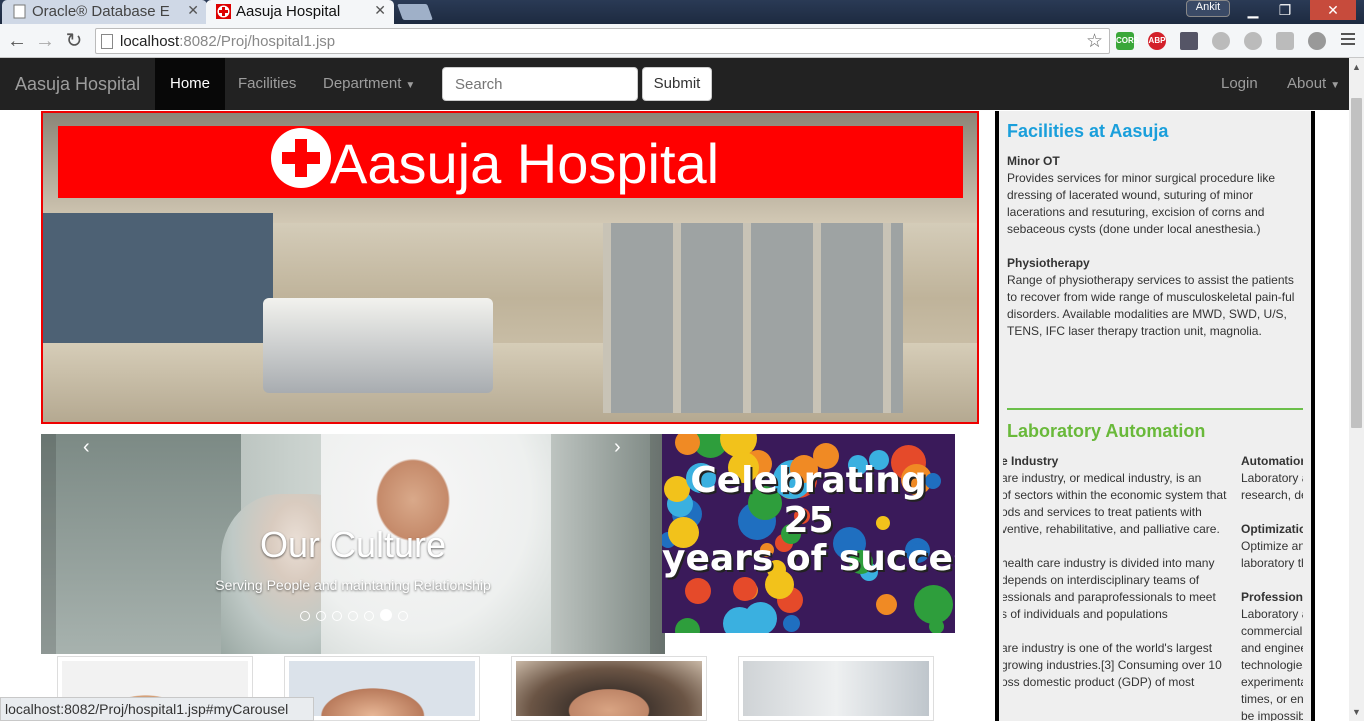  What do you see at coordinates (1272, 648) in the screenshot?
I see `lab-item-text: and enginee` at bounding box center [1272, 648].